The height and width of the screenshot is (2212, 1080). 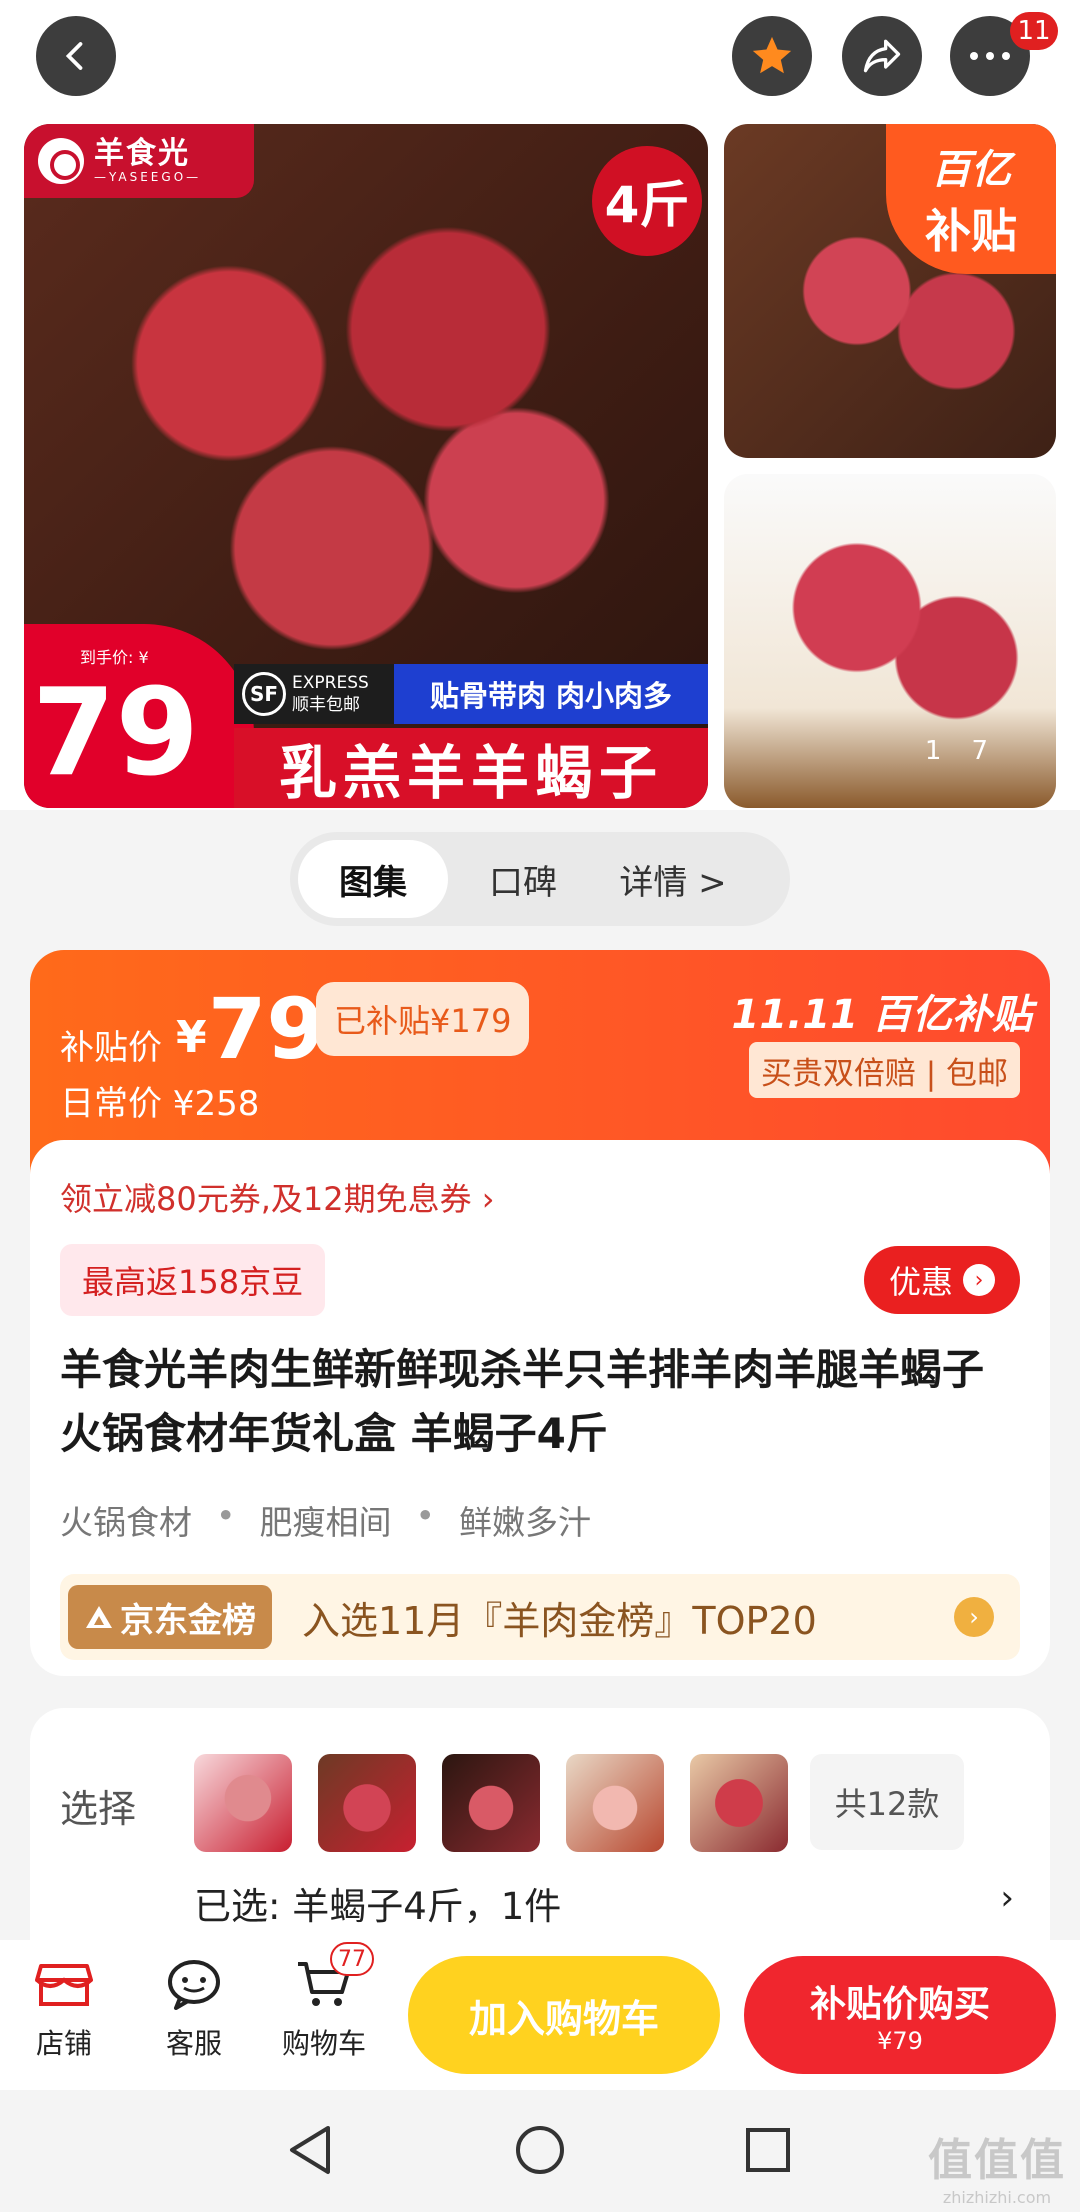 I want to click on brand-name: 羊食光, so click(x=142, y=153).